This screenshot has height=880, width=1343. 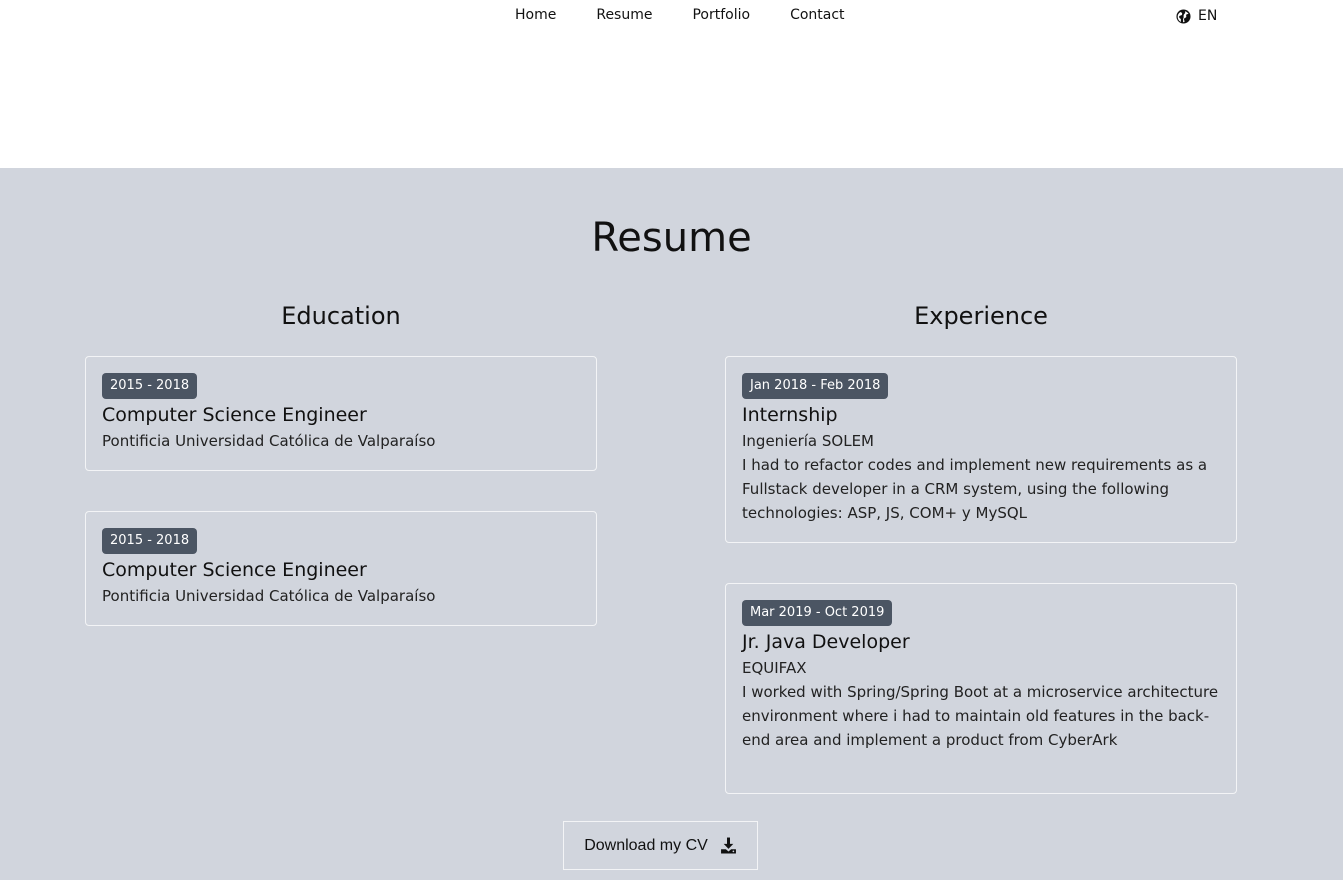 I want to click on nav-resume-link: Resume, so click(x=624, y=15).